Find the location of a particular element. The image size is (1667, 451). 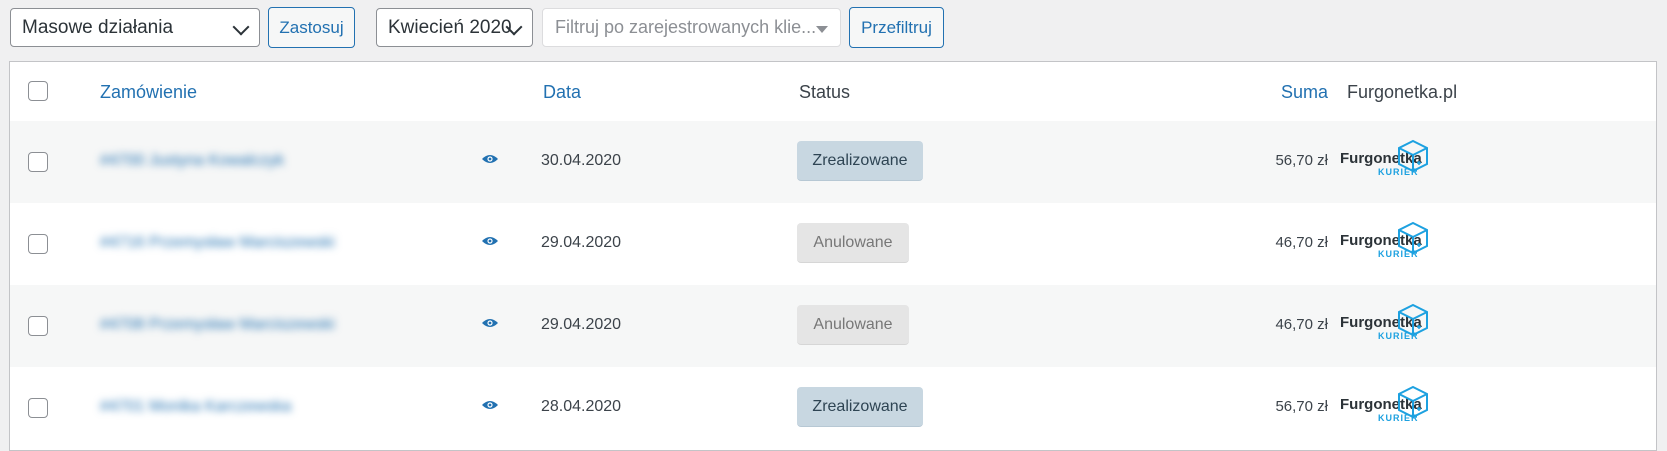

bulk-actions-select: Masowe działania is located at coordinates (135, 27).